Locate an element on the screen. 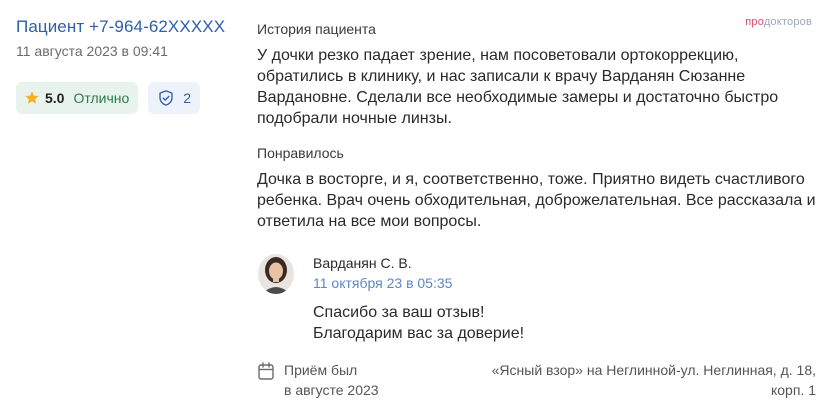 This screenshot has height=411, width=824. verified-count: 2 is located at coordinates (187, 98).